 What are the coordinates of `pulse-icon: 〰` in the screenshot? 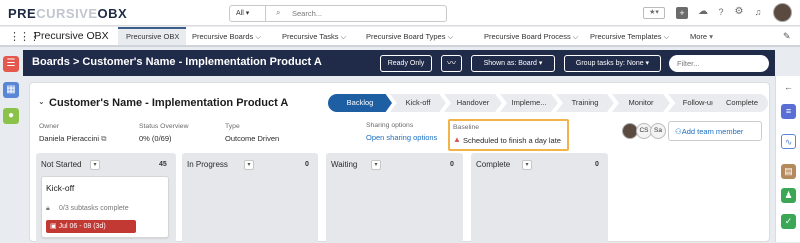 It's located at (451, 63).